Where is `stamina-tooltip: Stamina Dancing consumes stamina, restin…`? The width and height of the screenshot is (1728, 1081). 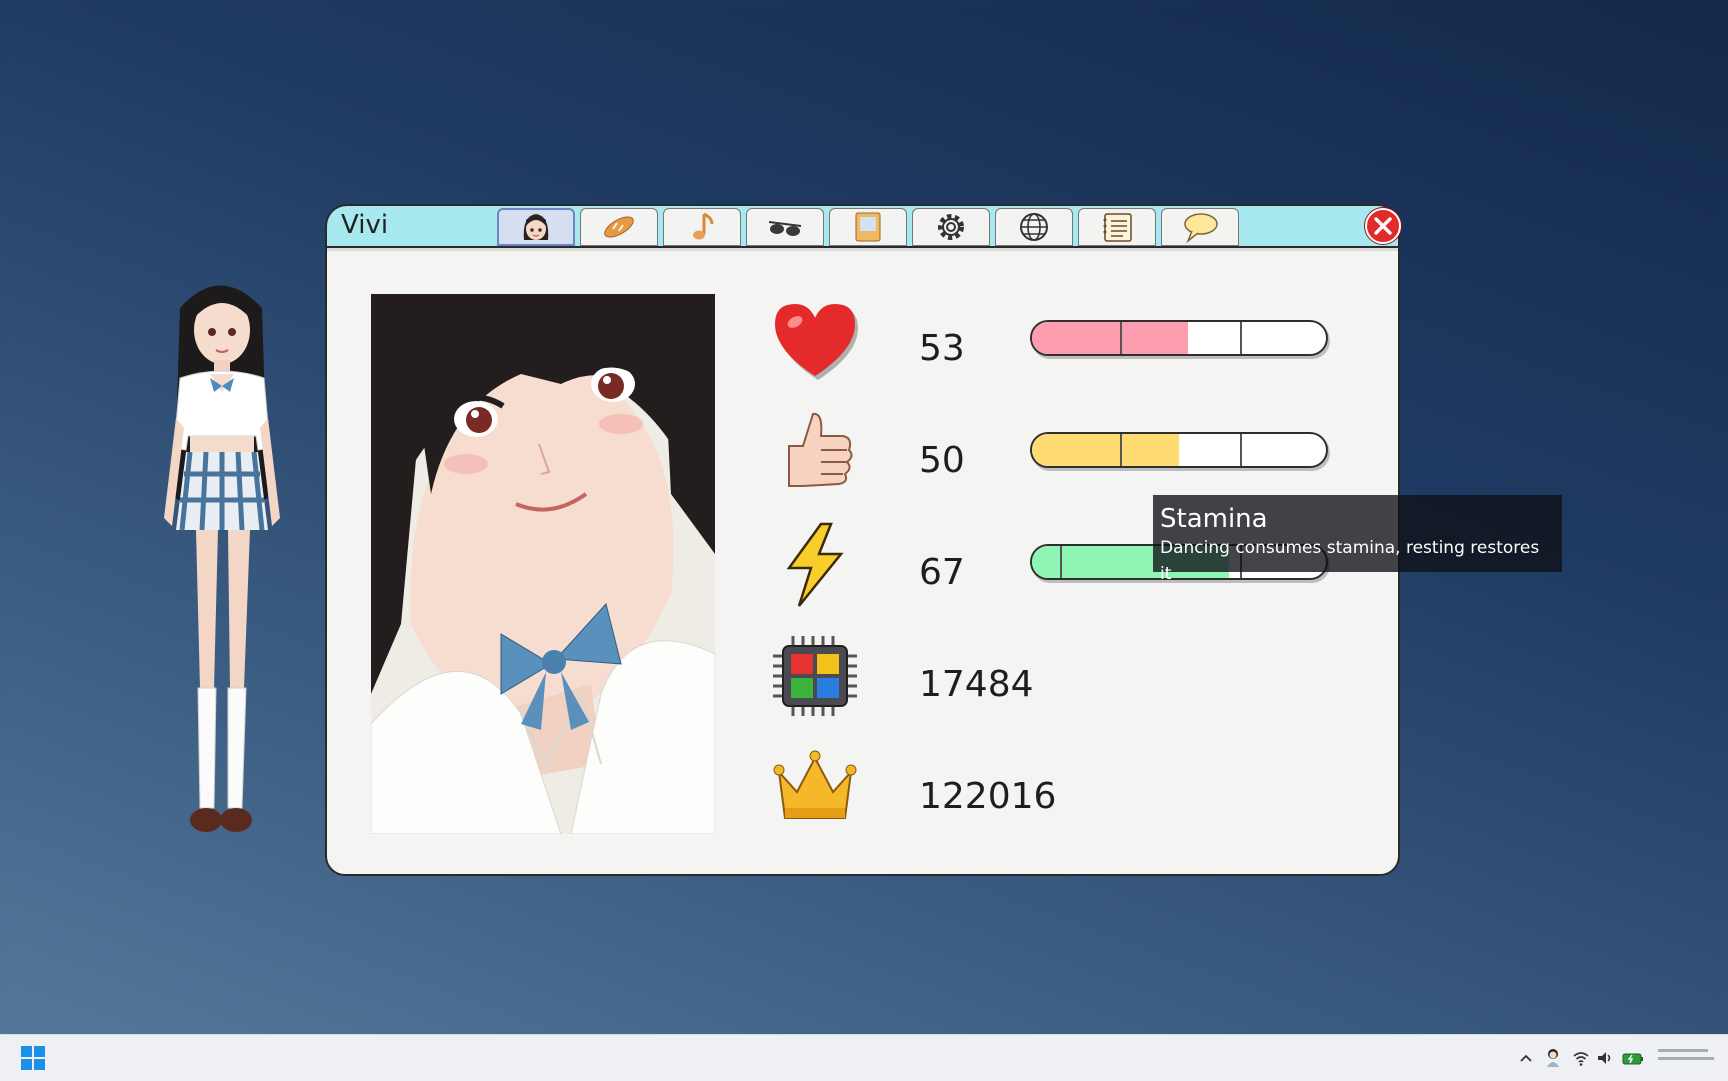 stamina-tooltip: Stamina Dancing consumes stamina, restin… is located at coordinates (1357, 539).